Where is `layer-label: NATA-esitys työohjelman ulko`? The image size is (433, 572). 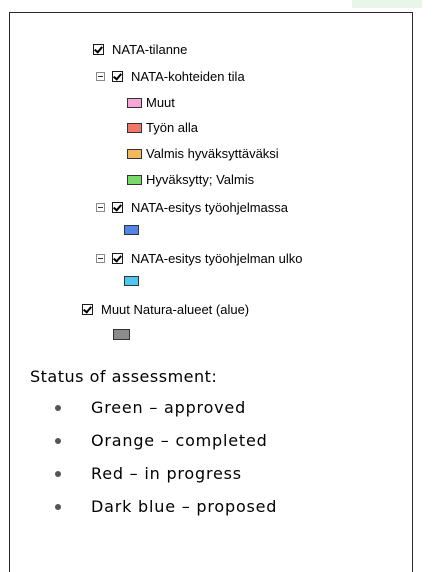 layer-label: NATA-esitys työohjelman ulko is located at coordinates (217, 258).